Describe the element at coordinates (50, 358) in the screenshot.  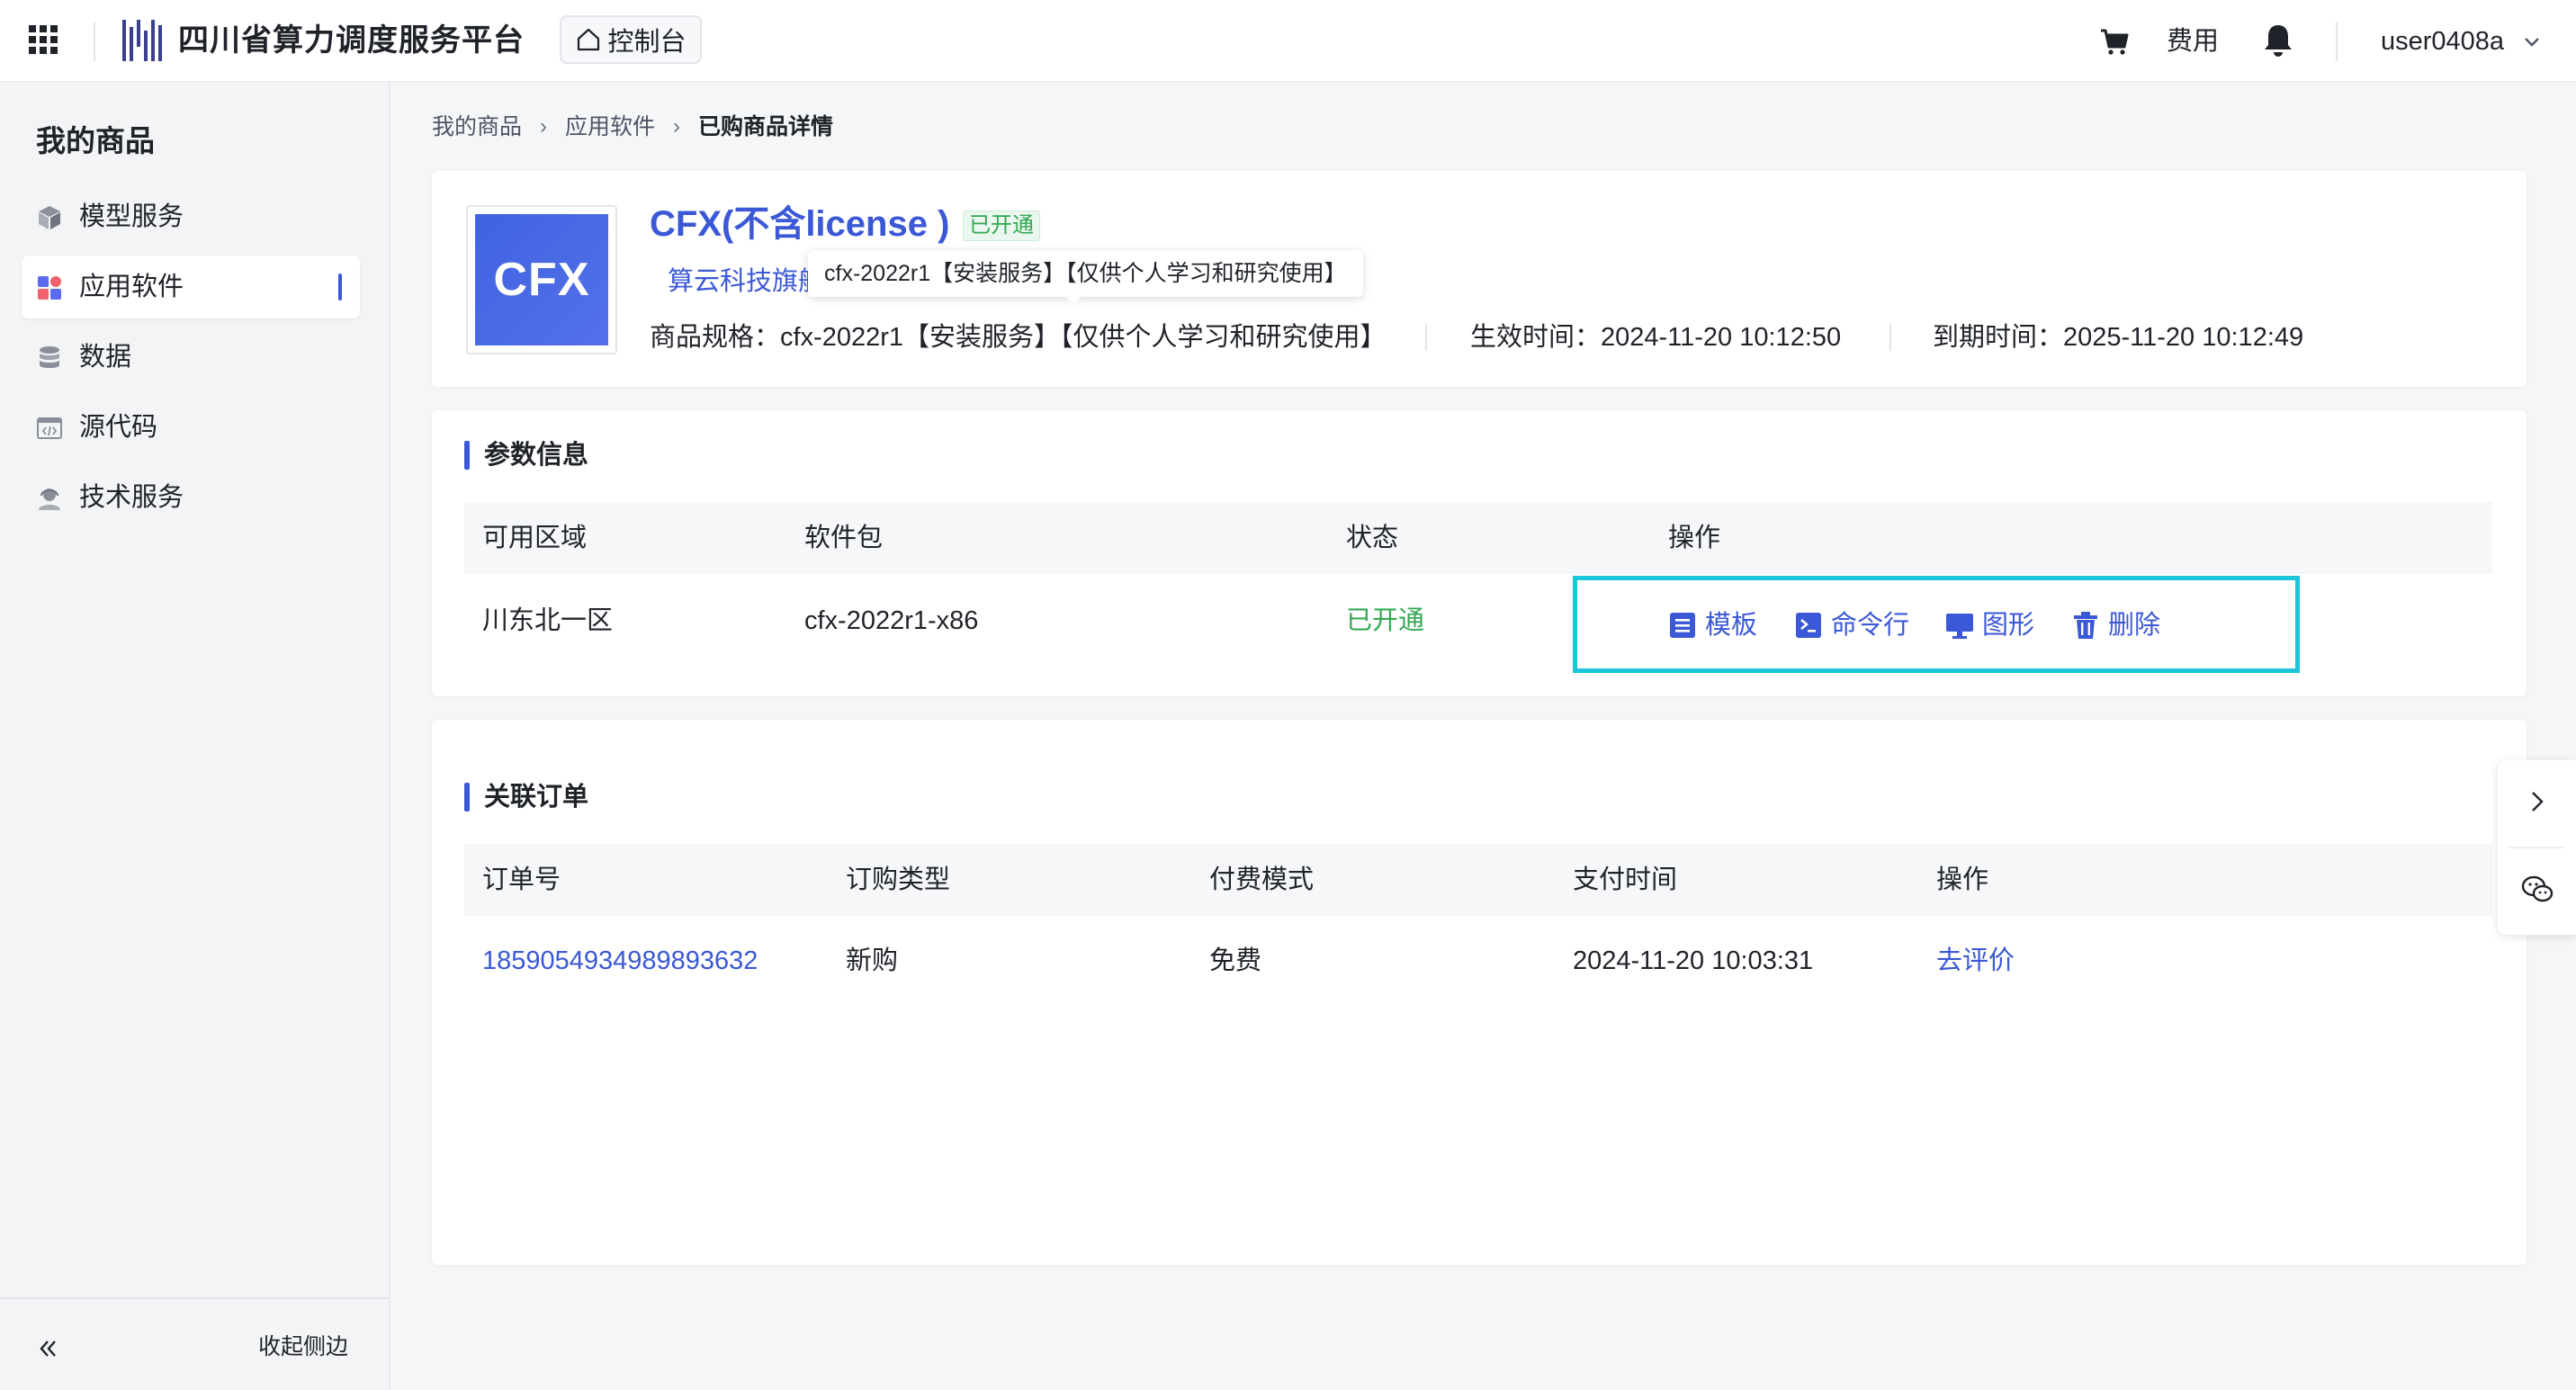
I see `database-icon` at that location.